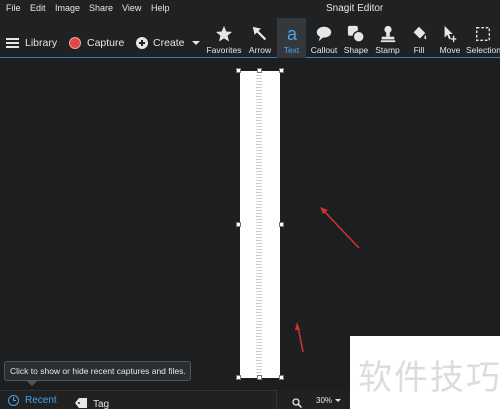  I want to click on chevron-down-icon, so click(338, 400).